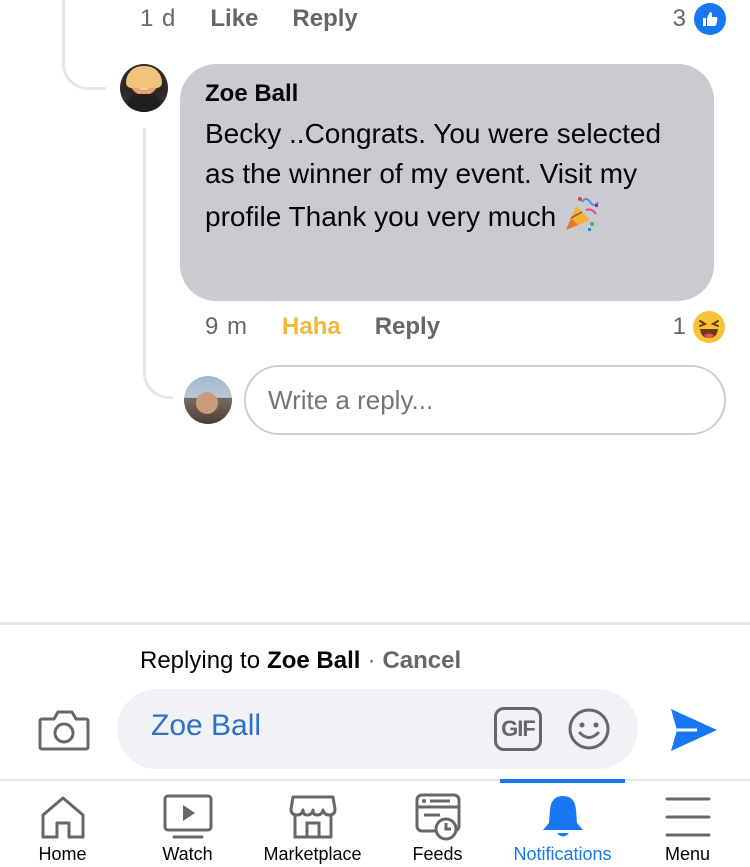  I want to click on nav-home: Home, so click(62, 824).